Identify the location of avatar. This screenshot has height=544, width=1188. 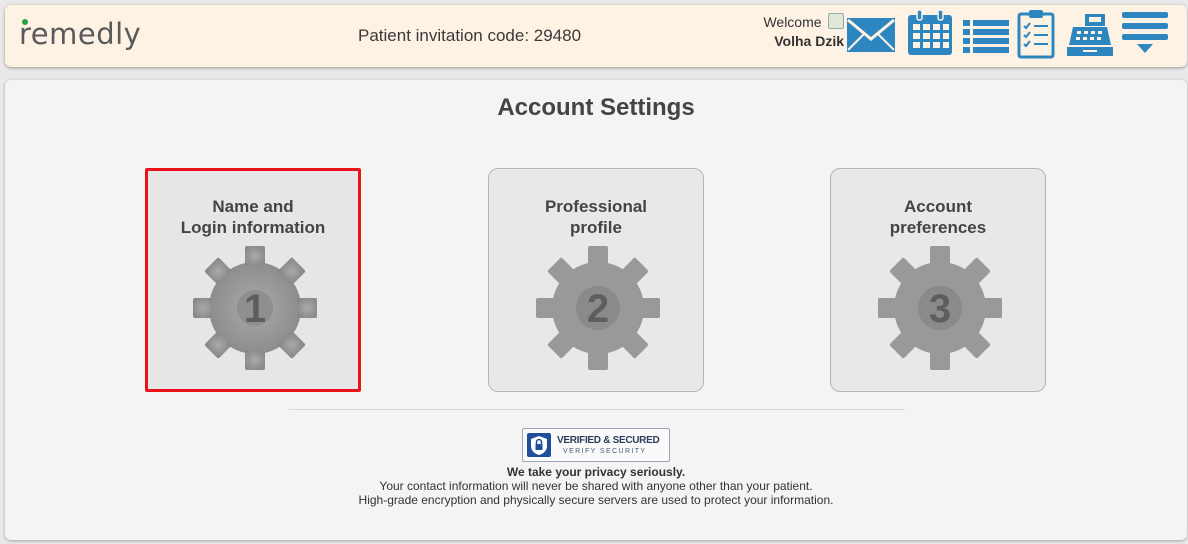
(836, 21).